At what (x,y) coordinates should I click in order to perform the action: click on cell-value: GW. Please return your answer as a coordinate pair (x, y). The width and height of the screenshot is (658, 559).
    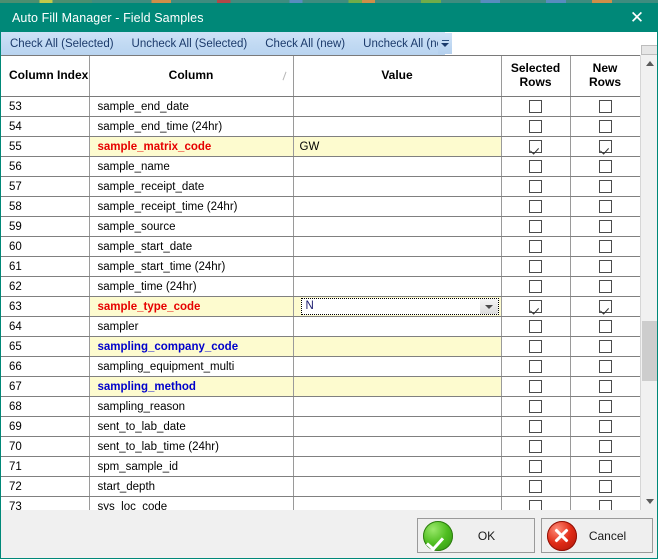
    Looking at the image, I should click on (397, 146).